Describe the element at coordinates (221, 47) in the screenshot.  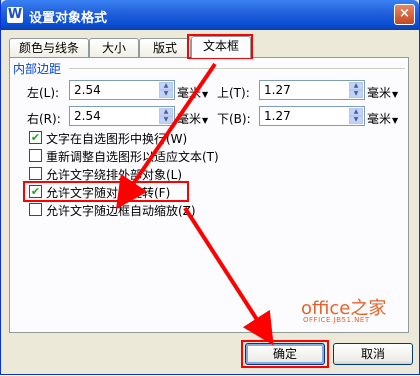
I see `tab-text-box: 文本框` at that location.